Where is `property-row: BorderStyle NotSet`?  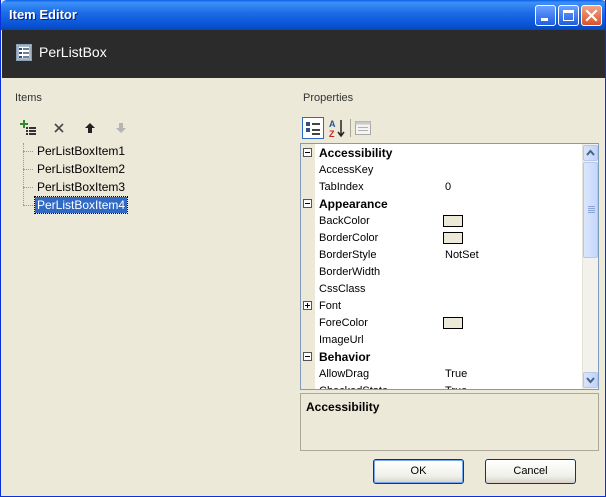 property-row: BorderStyle NotSet is located at coordinates (441, 255).